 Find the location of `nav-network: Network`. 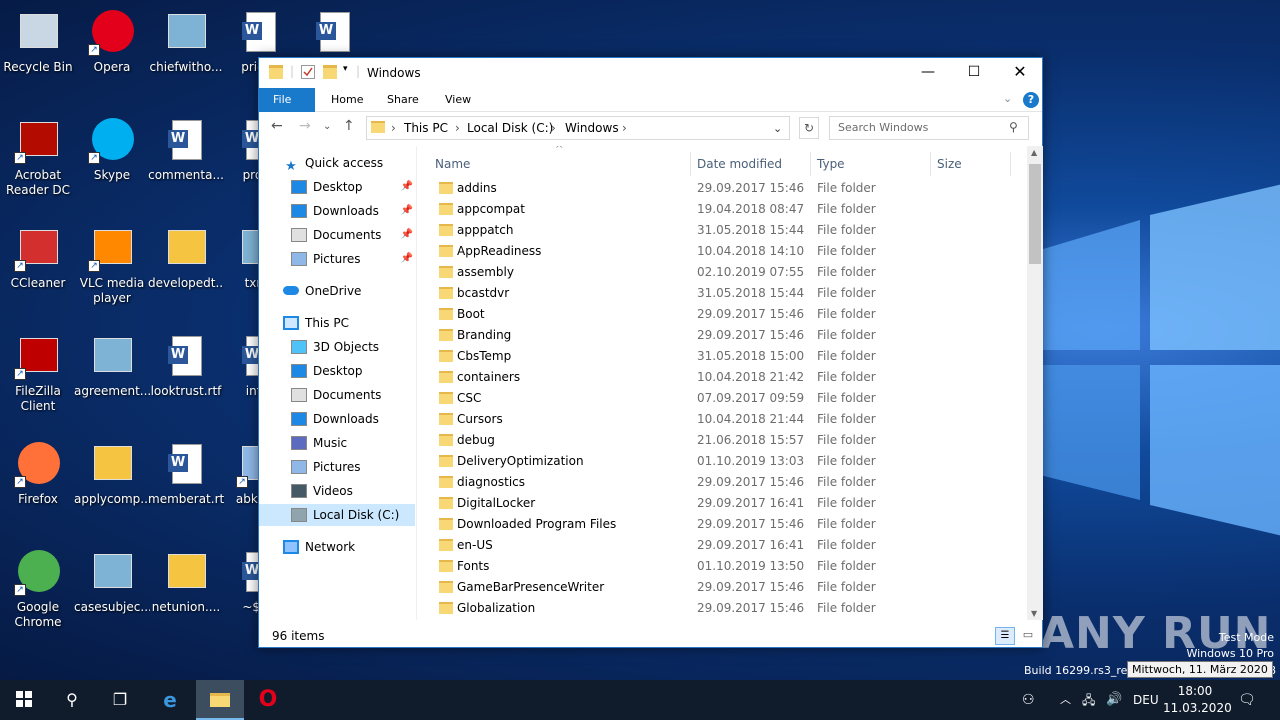

nav-network: Network is located at coordinates (348, 547).